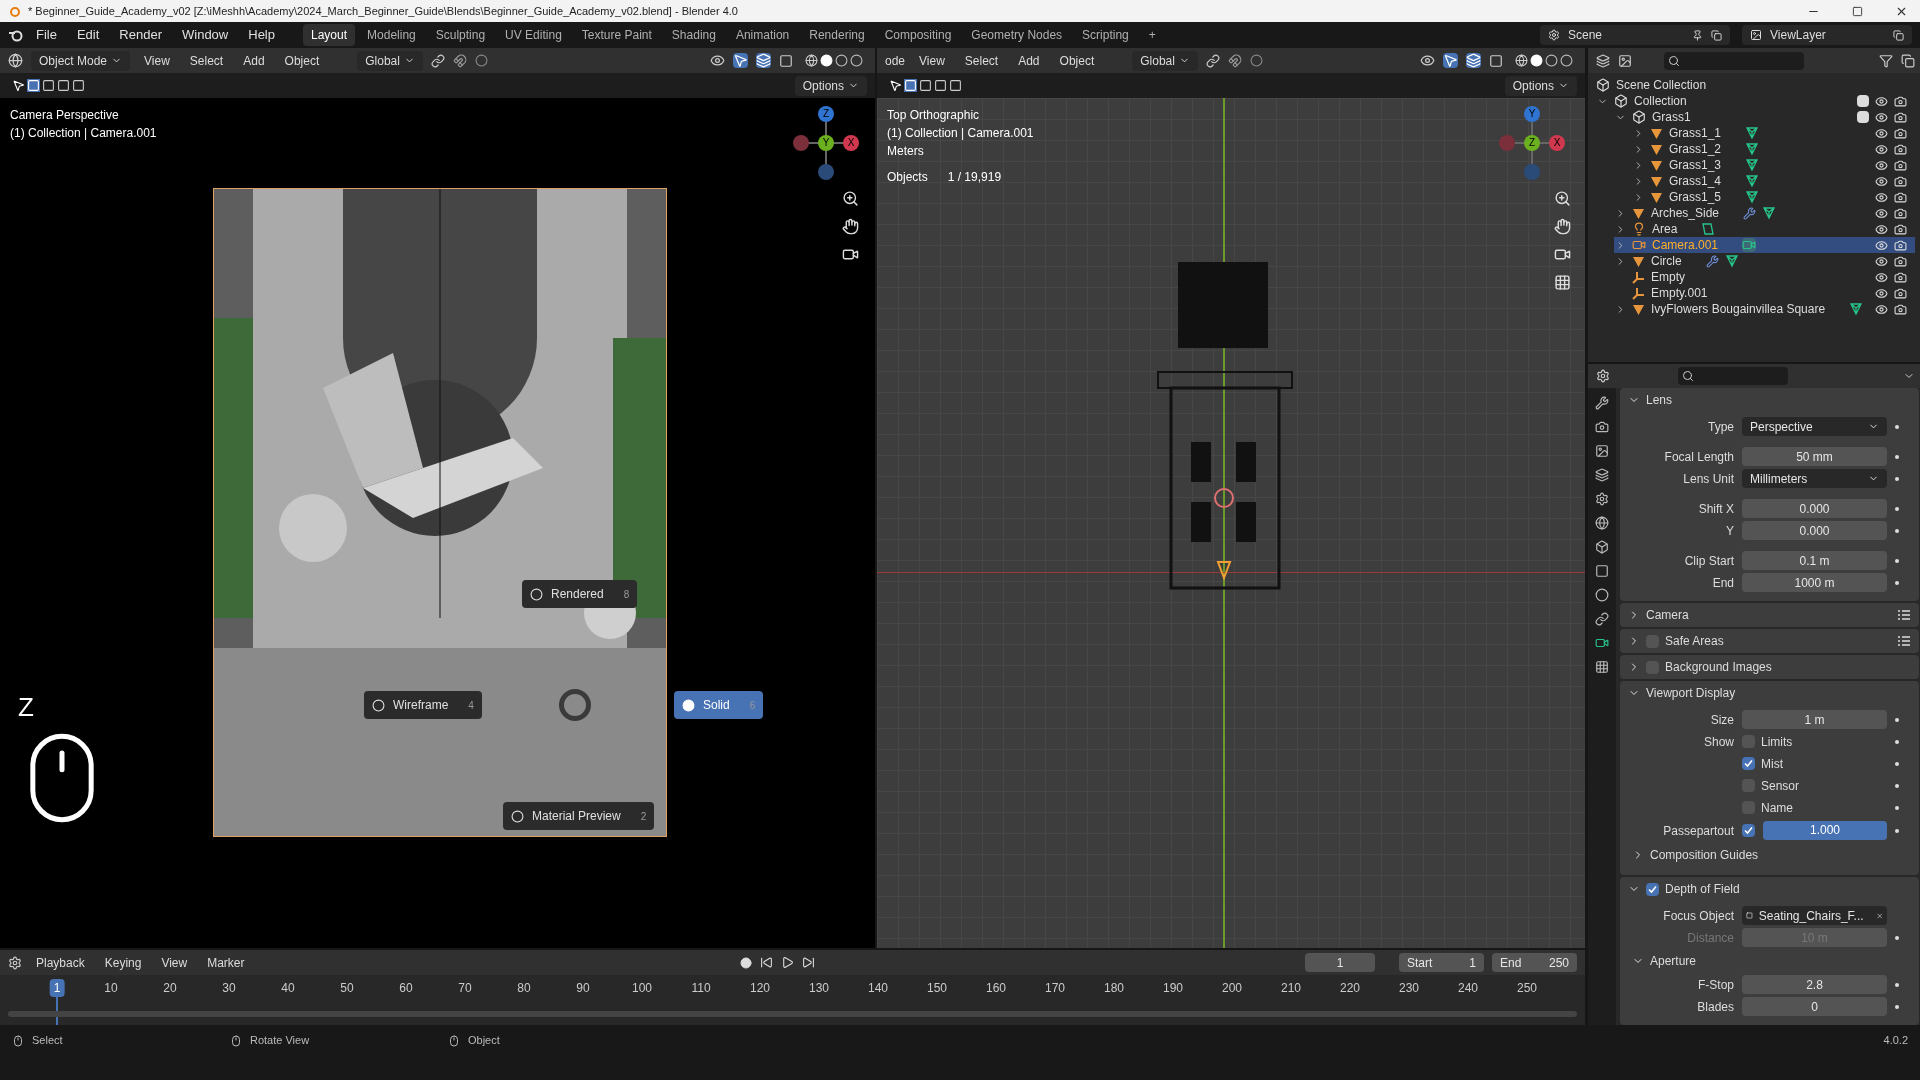  Describe the element at coordinates (1770, 889) in the screenshot. I see `panel-header: Depth of Field` at that location.